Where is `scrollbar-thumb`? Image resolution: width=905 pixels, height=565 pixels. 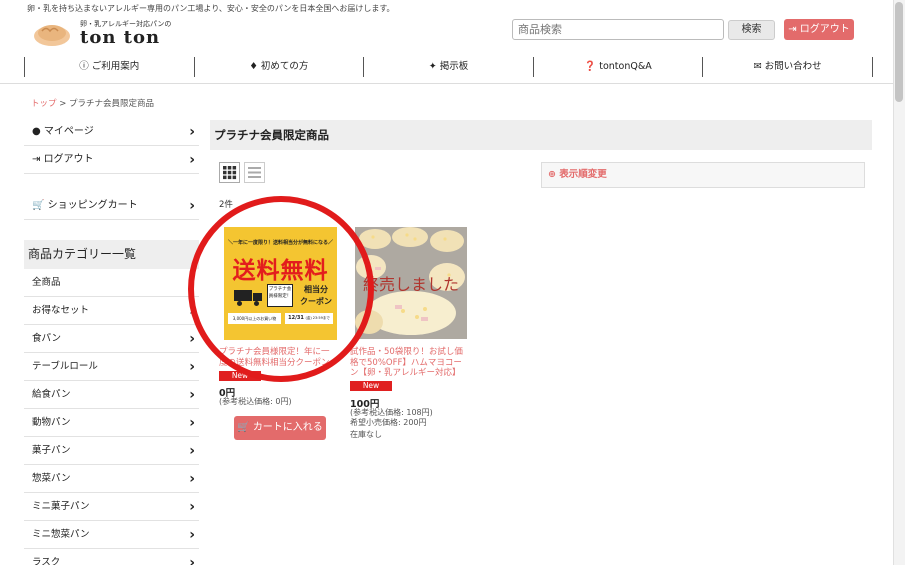 scrollbar-thumb is located at coordinates (899, 52).